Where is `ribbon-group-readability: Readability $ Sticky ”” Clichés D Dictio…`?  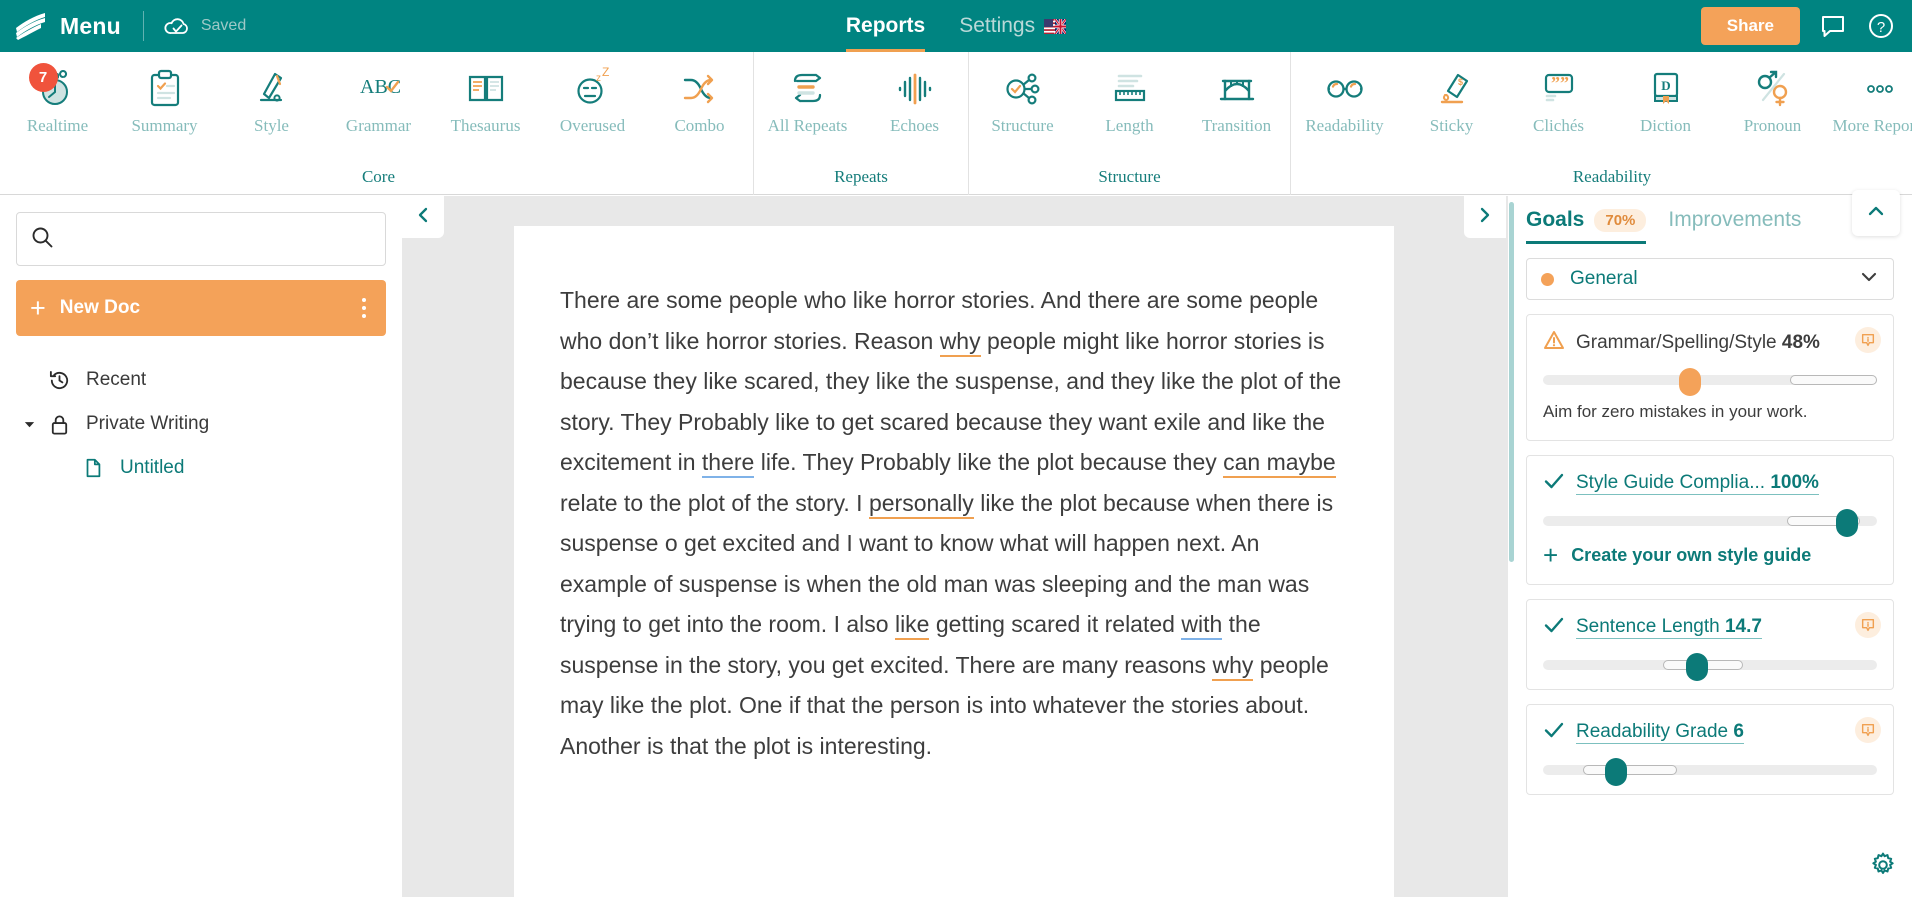
ribbon-group-readability: Readability $ Sticky ”” Clichés D Dictio… is located at coordinates (1601, 123).